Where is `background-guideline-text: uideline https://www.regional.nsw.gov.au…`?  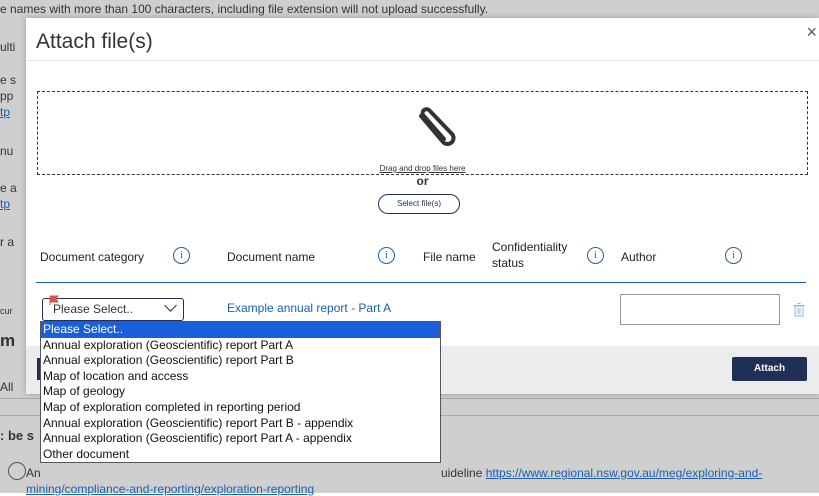 background-guideline-text: uideline https://www.regional.nsw.gov.au… is located at coordinates (601, 473).